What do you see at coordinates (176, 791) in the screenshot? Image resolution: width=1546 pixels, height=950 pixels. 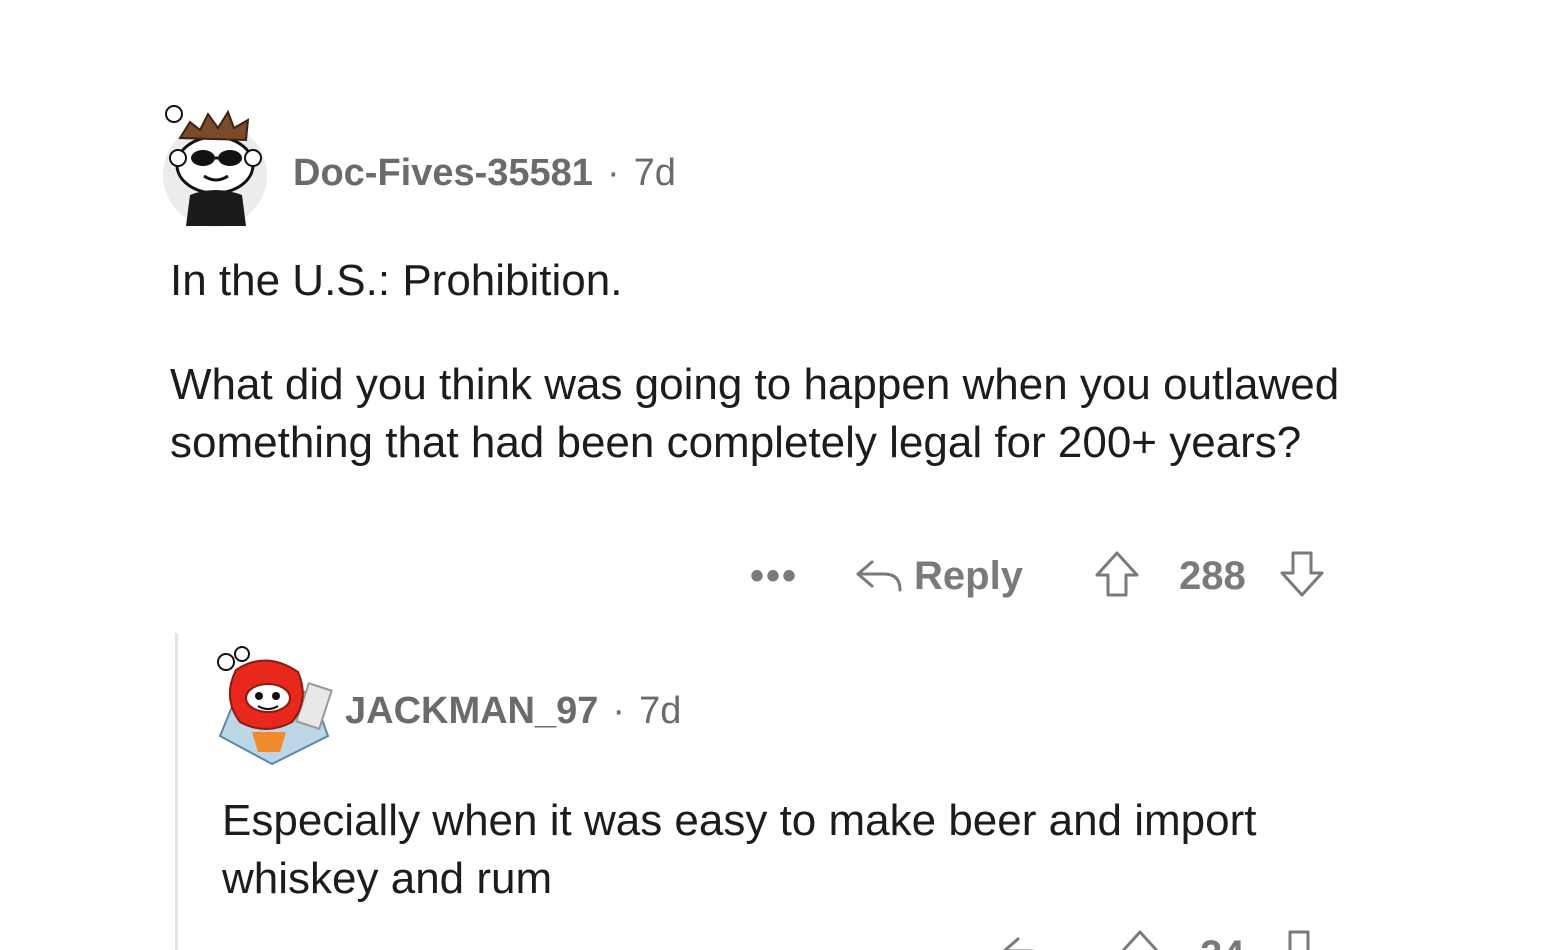 I see `thread-line` at bounding box center [176, 791].